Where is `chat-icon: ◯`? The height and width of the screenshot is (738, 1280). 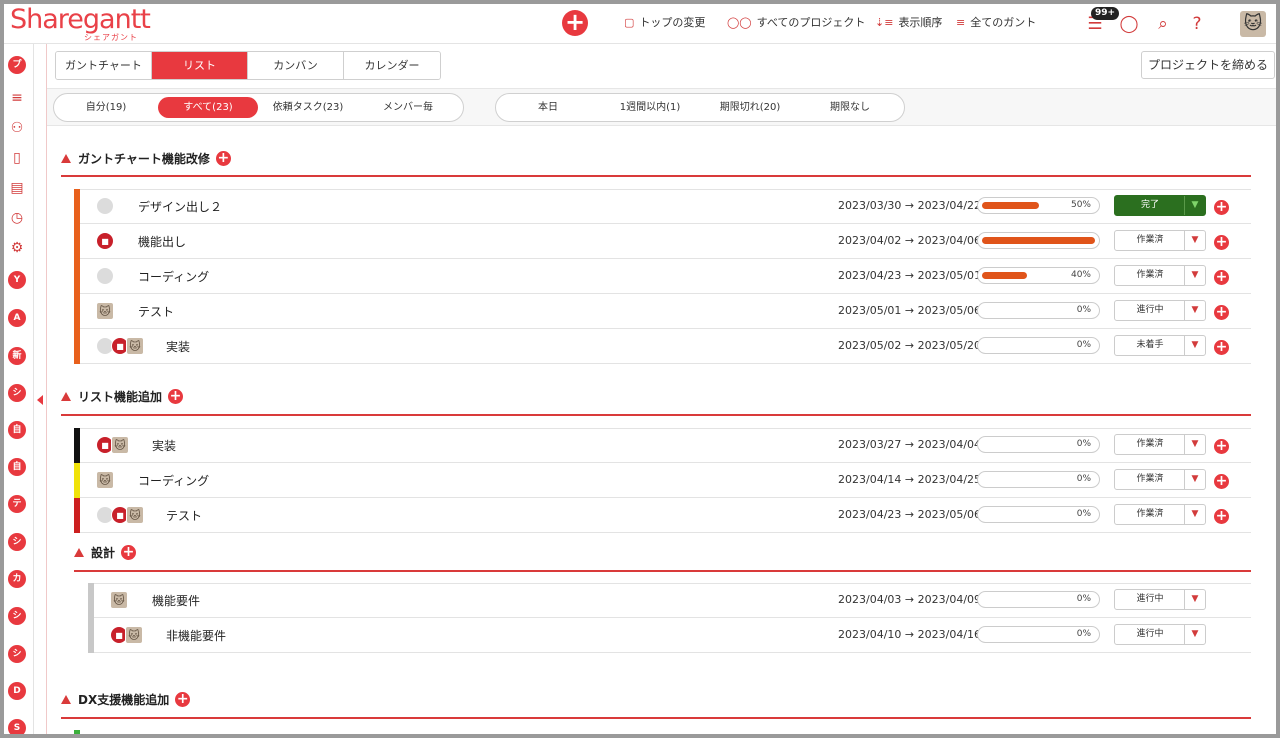 chat-icon: ◯ is located at coordinates (1129, 24).